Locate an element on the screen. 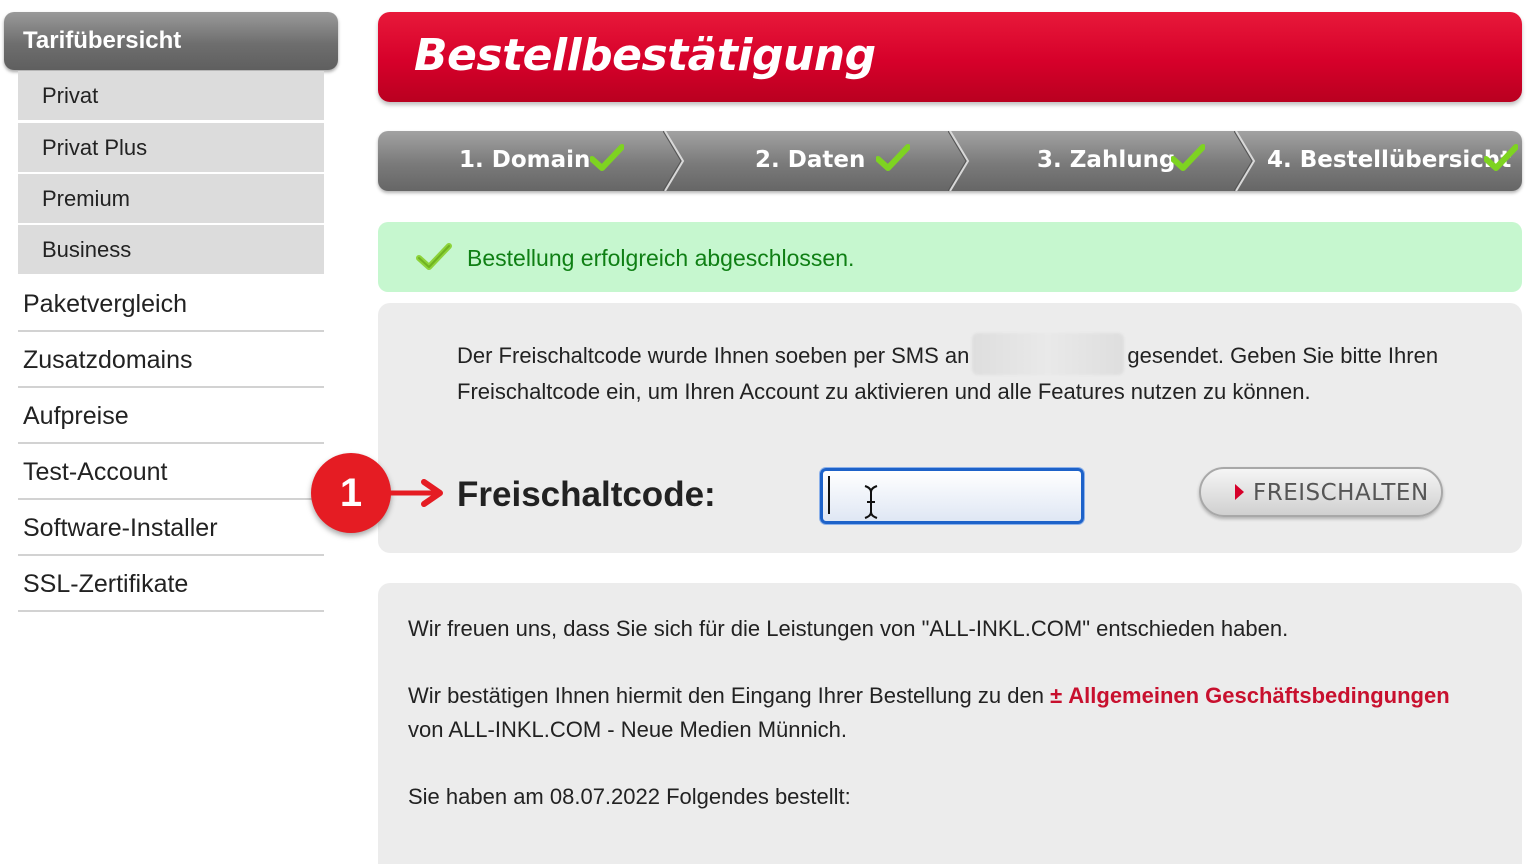 The height and width of the screenshot is (864, 1536). unlock-button-label: FREISCHALTEN is located at coordinates (1341, 493).